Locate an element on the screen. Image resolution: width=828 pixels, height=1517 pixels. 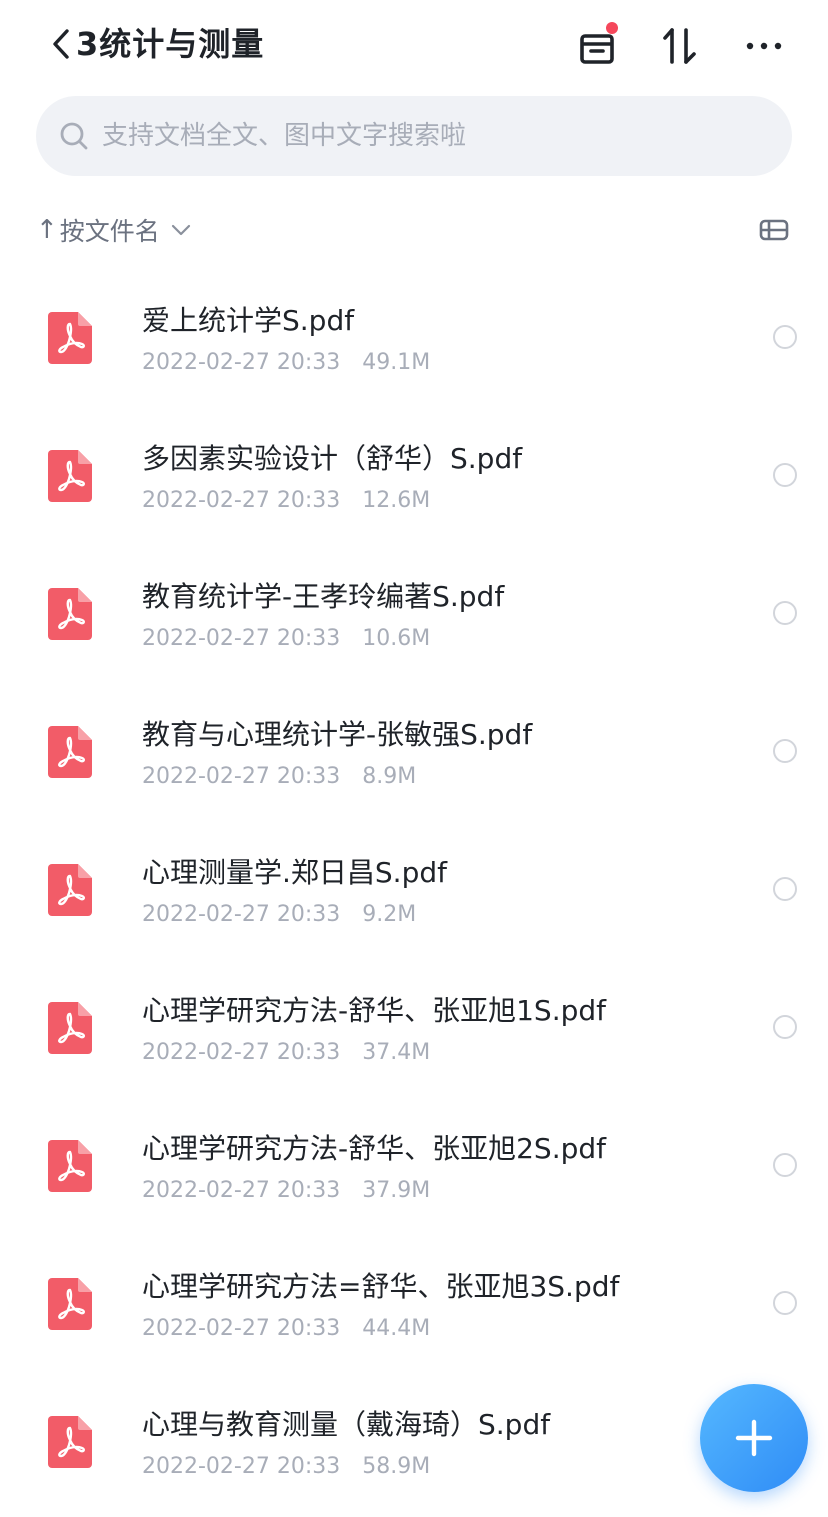
file-size: 12.6M is located at coordinates (396, 500).